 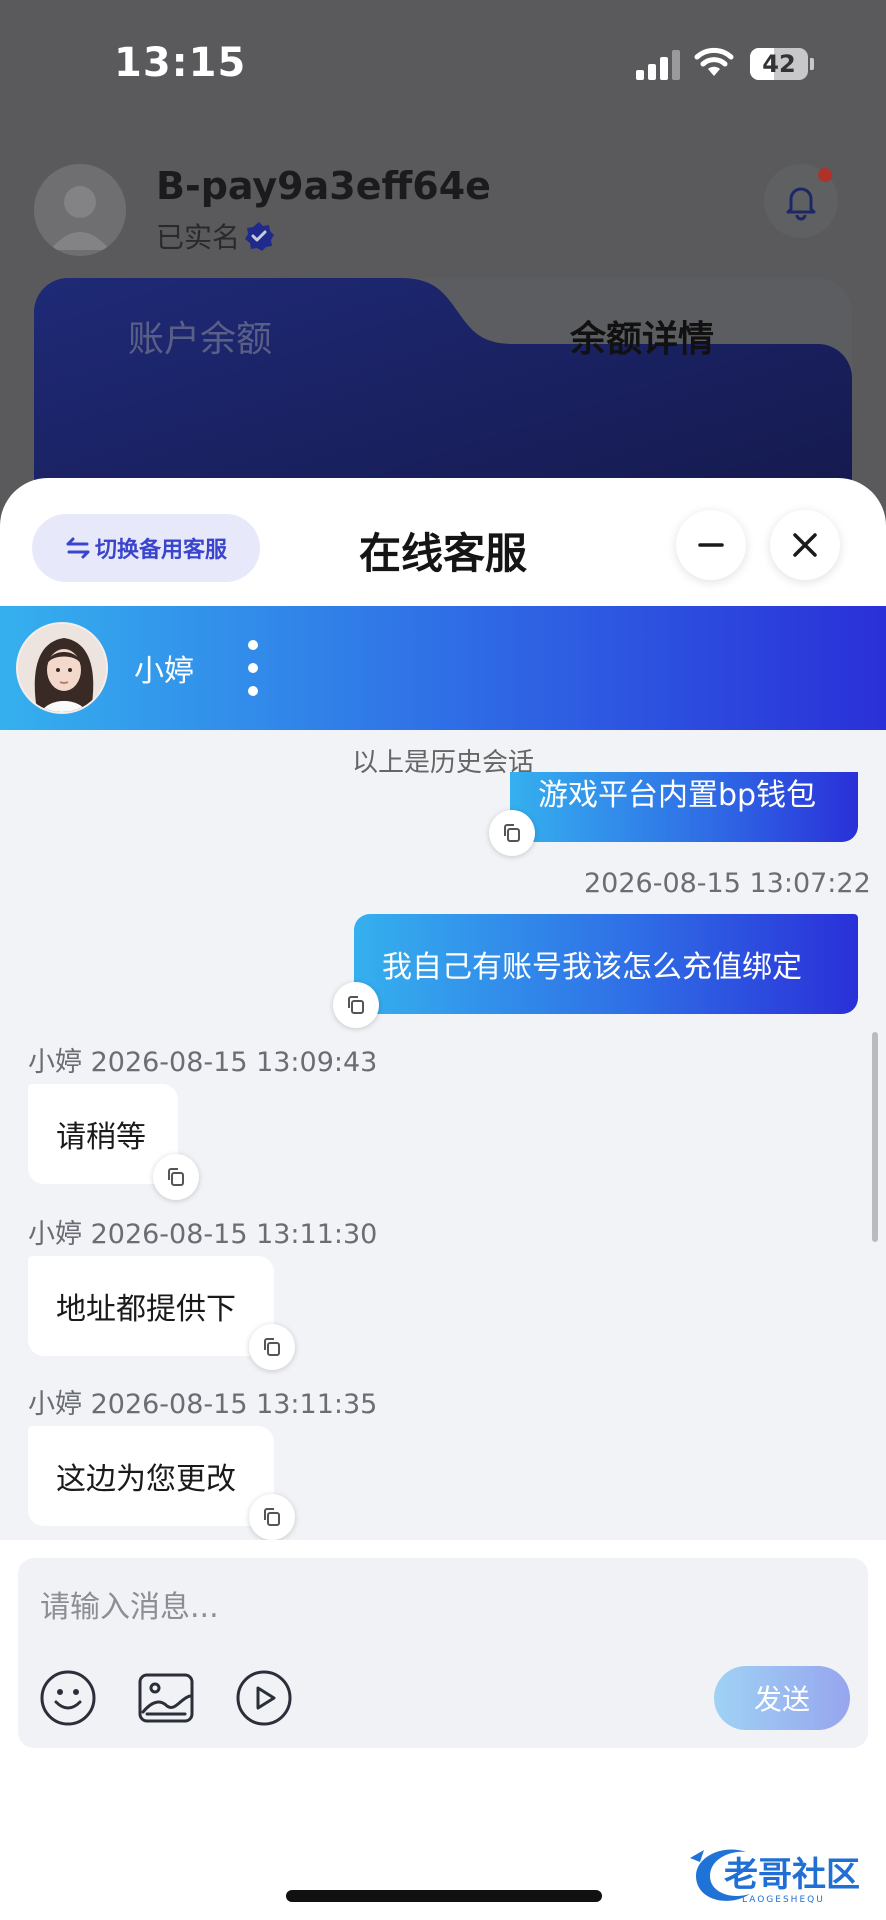 I want to click on smiley-icon, so click(x=68, y=1698).